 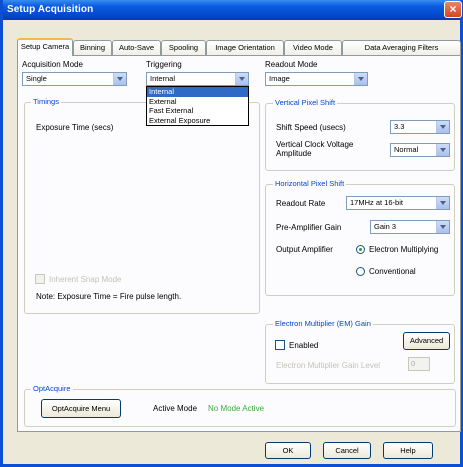 What do you see at coordinates (323, 323) in the screenshot?
I see `em-gain-label: Electron Multiplier (EM) Gain` at bounding box center [323, 323].